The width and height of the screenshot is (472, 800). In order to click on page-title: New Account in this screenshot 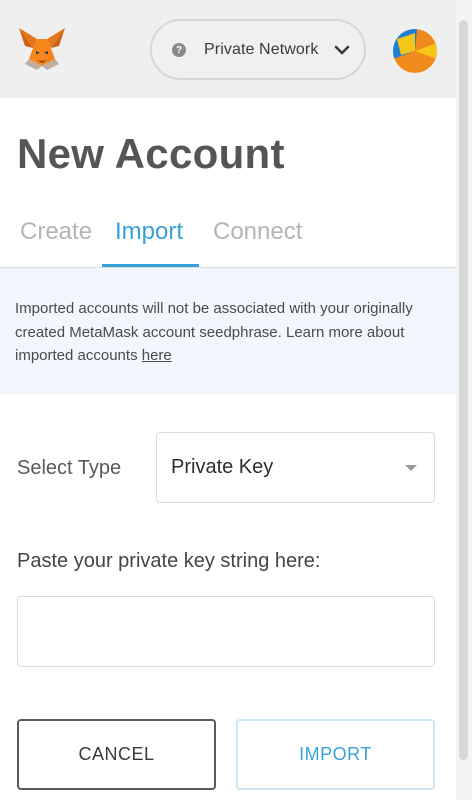, I will do `click(151, 153)`.